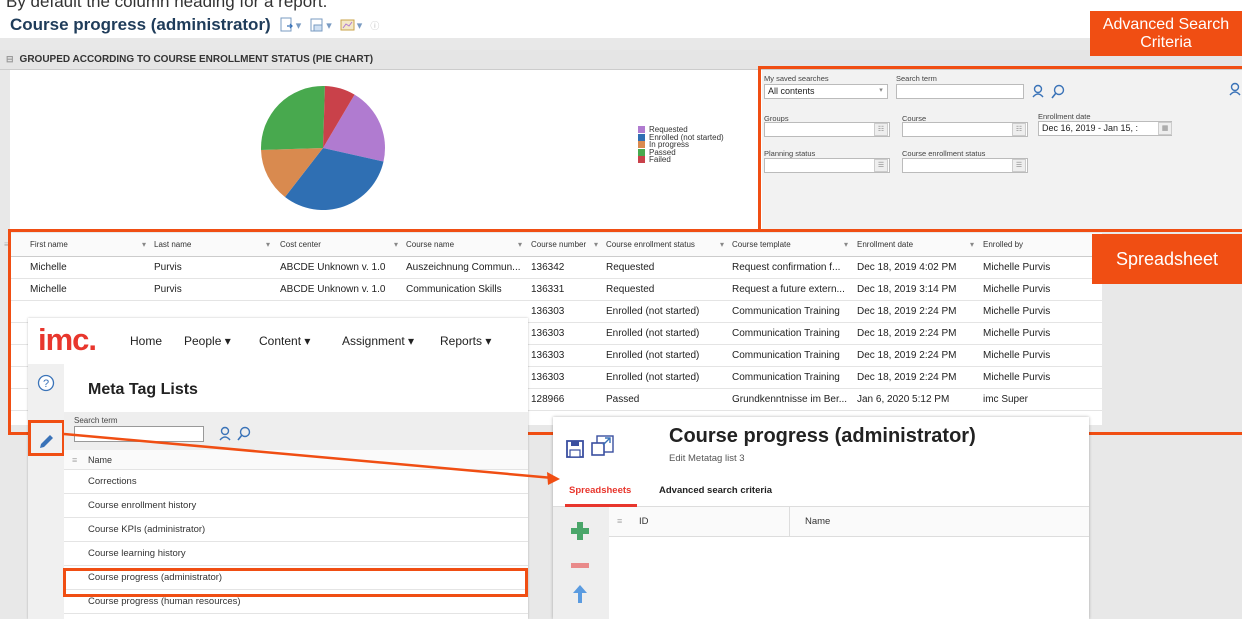 The image size is (1242, 619). What do you see at coordinates (351, 25) in the screenshot?
I see `chart-options-icon: ▾` at bounding box center [351, 25].